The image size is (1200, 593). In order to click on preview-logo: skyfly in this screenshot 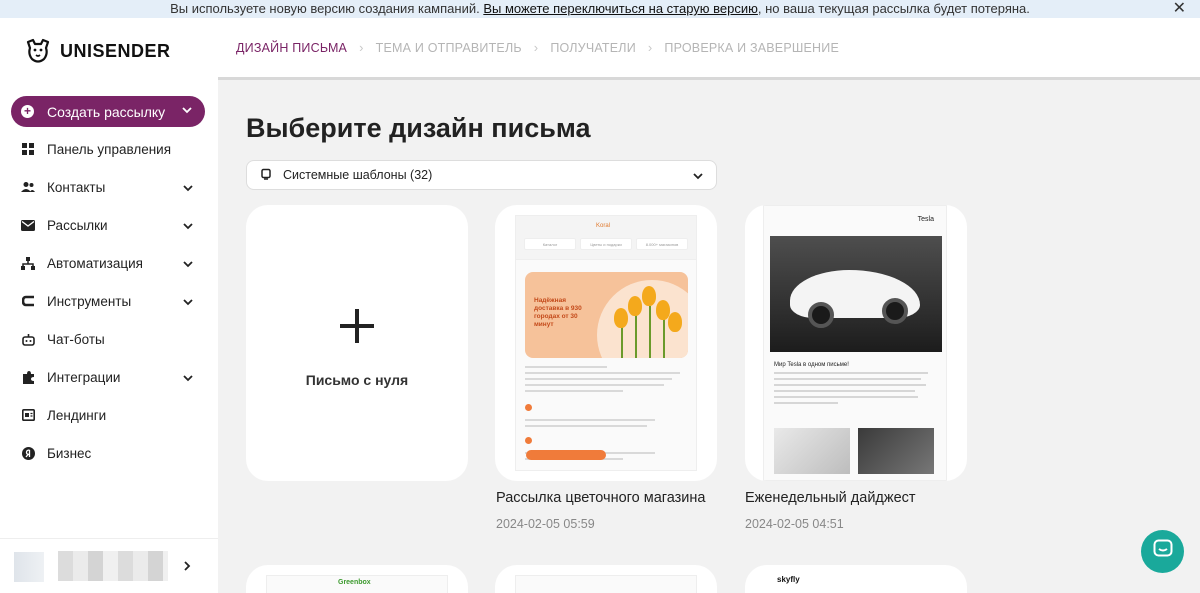, I will do `click(788, 579)`.